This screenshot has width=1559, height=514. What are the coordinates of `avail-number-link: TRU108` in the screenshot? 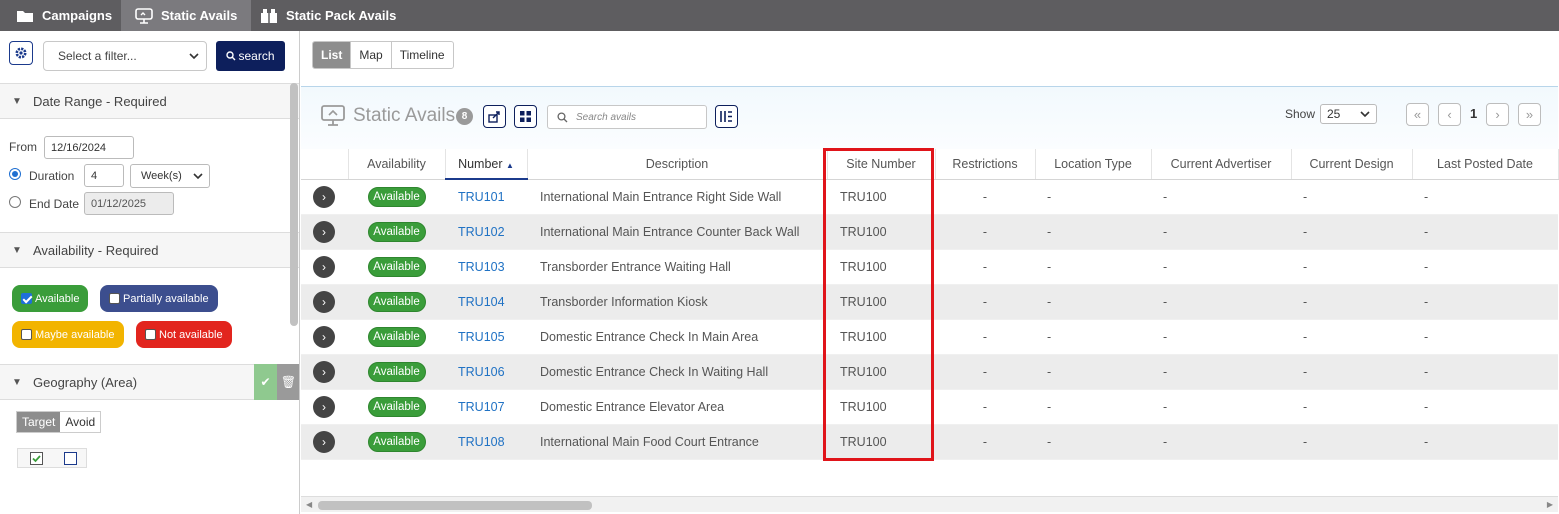 It's located at (481, 442).